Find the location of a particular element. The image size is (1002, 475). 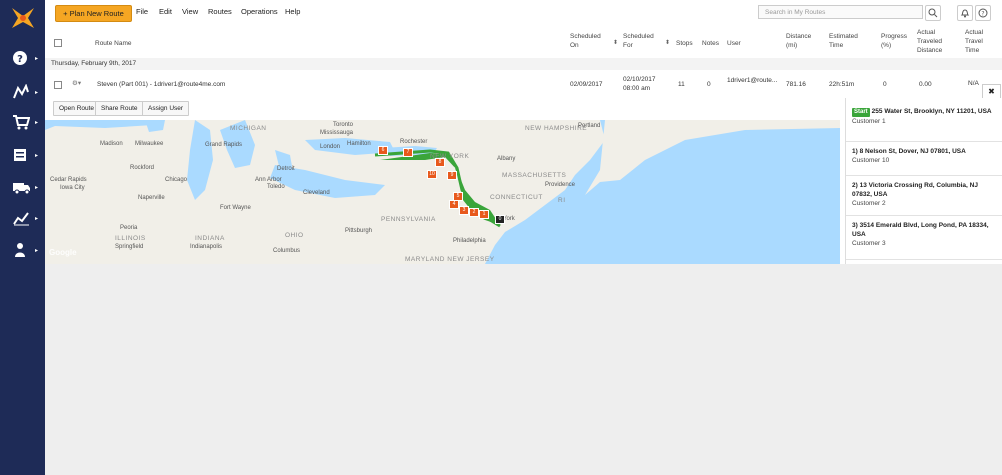

col-scheduled-for: Scheduled For is located at coordinates (638, 41).